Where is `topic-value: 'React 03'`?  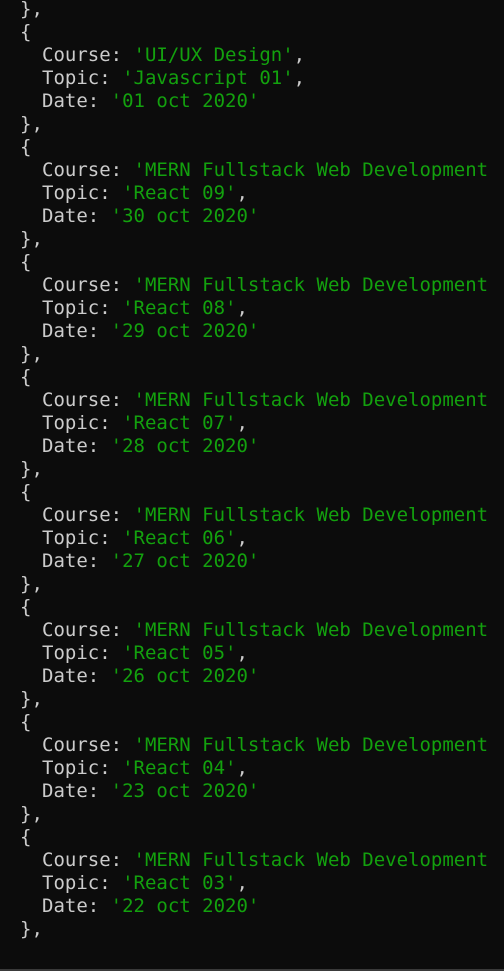 topic-value: 'React 03' is located at coordinates (179, 883).